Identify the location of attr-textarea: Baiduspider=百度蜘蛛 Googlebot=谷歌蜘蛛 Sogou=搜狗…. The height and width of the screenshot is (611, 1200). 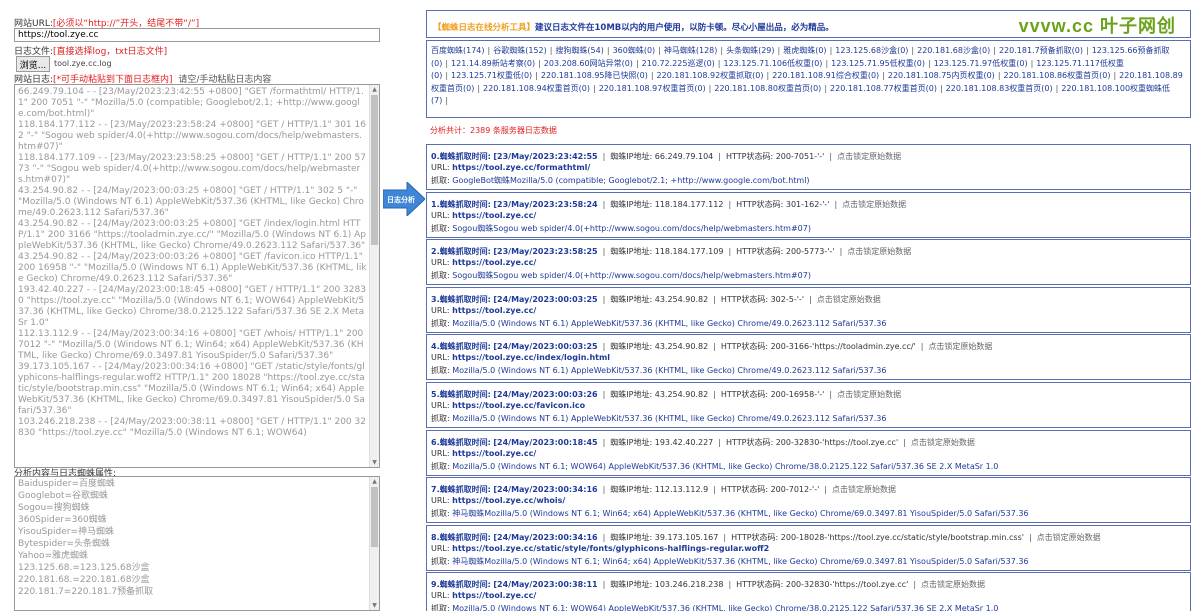
(197, 543).